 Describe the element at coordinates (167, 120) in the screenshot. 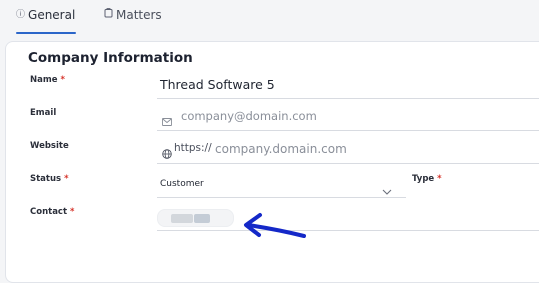

I see `mail-icon` at that location.